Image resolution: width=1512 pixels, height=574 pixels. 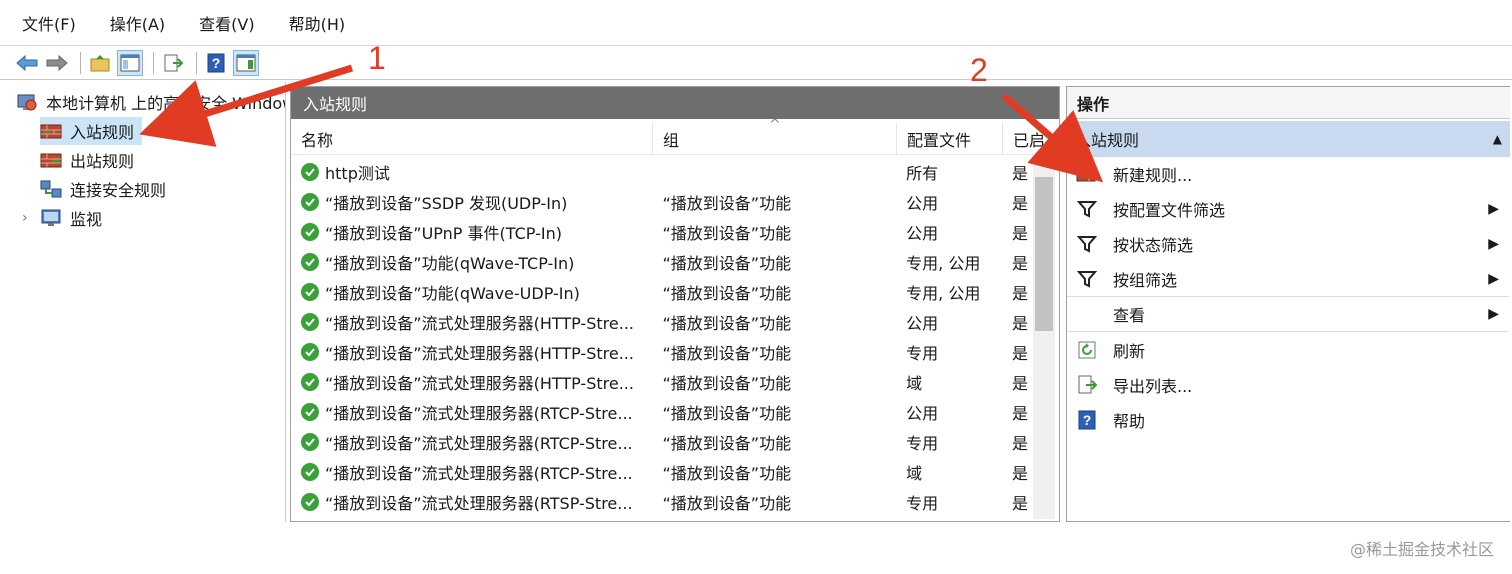 I want to click on annotation-number-1: 1, so click(x=377, y=58).